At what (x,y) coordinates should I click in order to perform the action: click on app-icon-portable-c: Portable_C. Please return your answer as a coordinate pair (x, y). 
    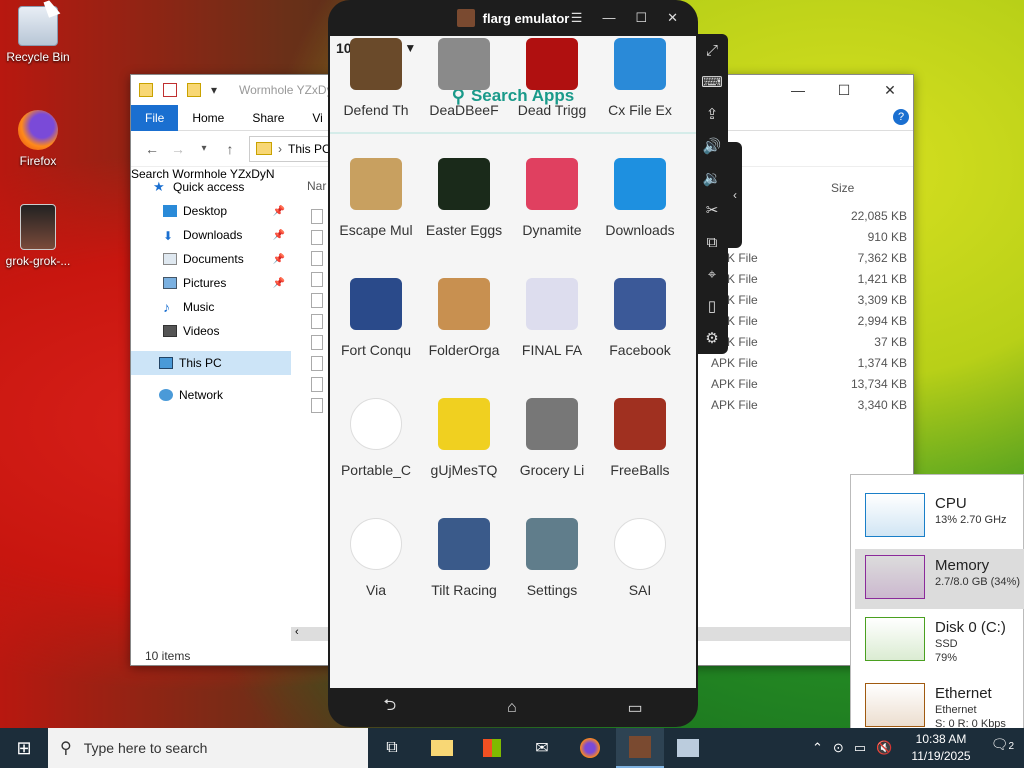
    Looking at the image, I should click on (376, 438).